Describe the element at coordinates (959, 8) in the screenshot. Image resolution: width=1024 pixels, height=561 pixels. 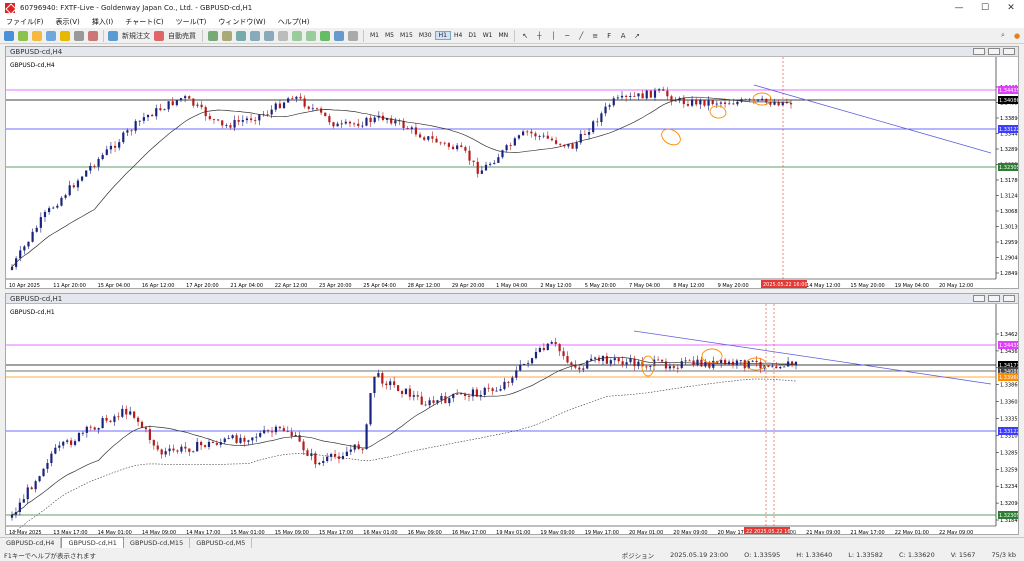
I see `minimize-button: —` at that location.